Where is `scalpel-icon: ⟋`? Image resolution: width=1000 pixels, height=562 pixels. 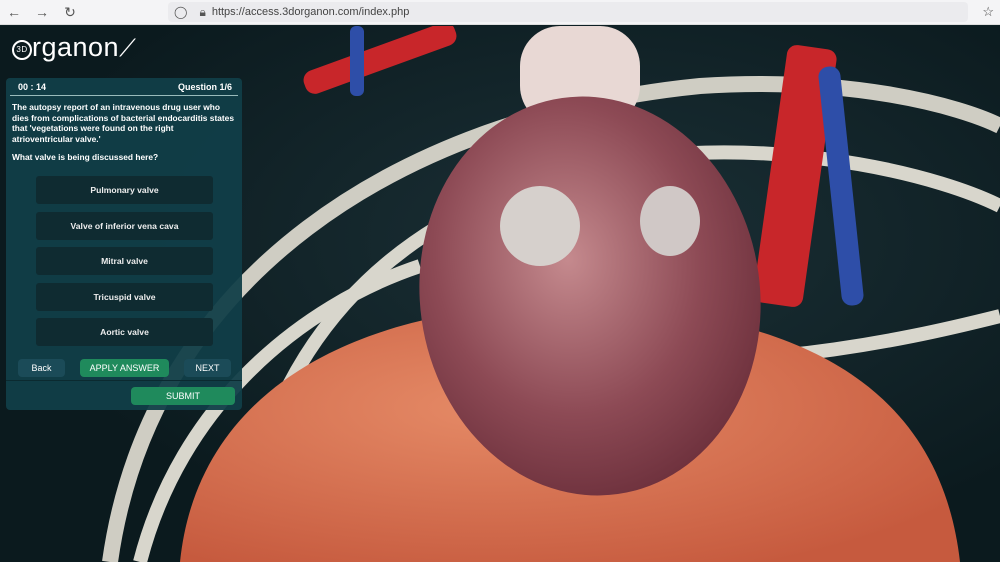 scalpel-icon: ⟋ is located at coordinates (128, 48).